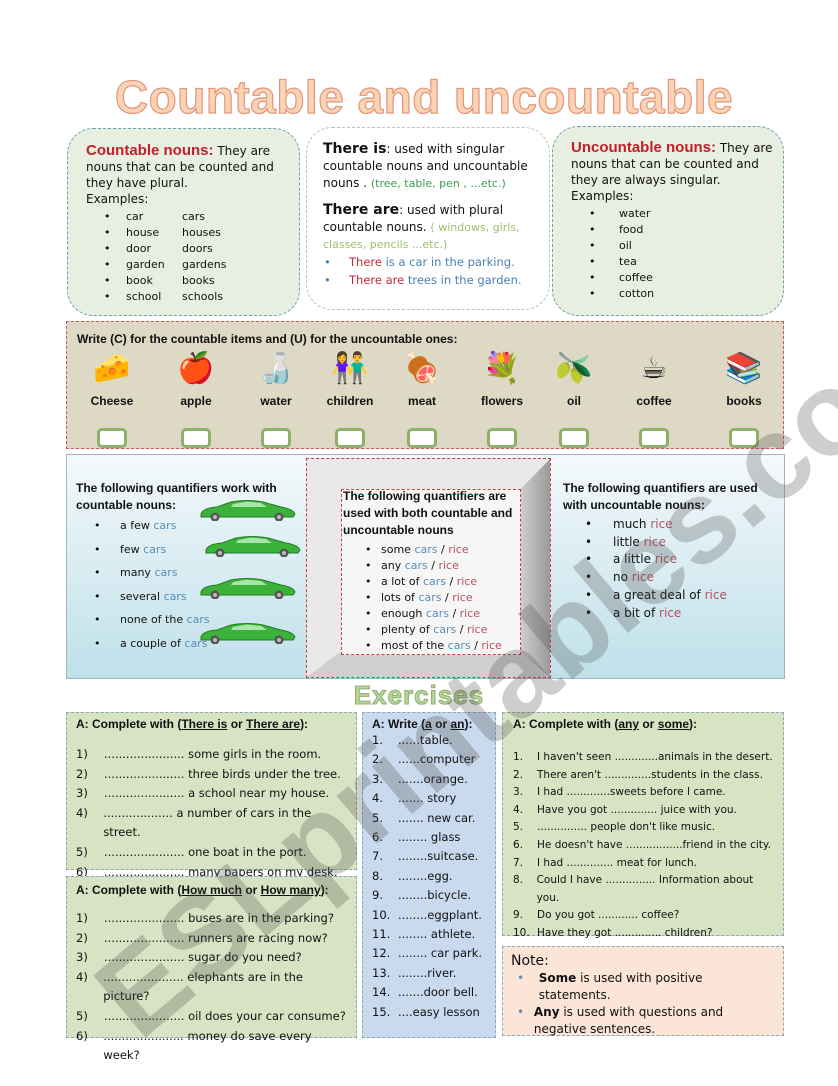  I want to click on sentence-there: There, so click(367, 280).